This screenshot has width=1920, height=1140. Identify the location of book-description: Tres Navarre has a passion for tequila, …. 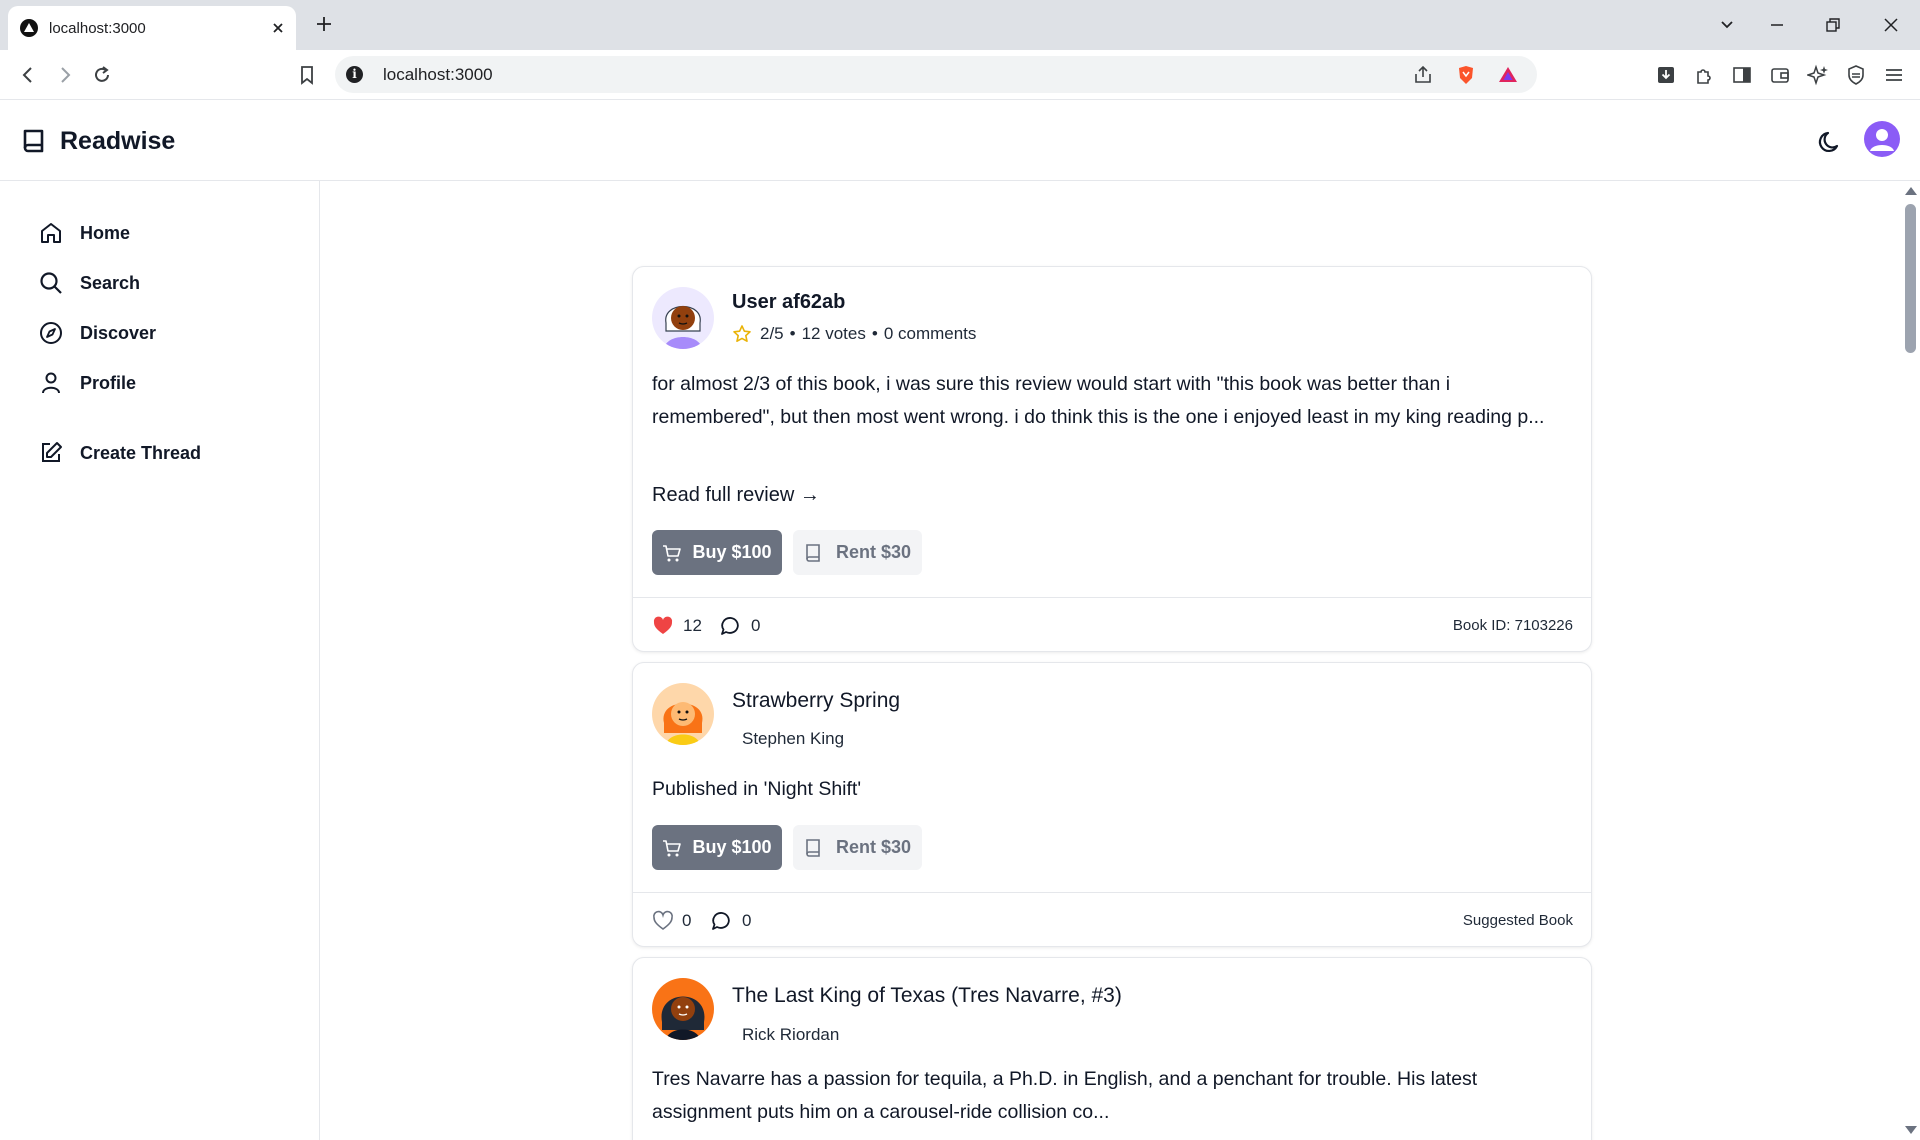
(1065, 1095).